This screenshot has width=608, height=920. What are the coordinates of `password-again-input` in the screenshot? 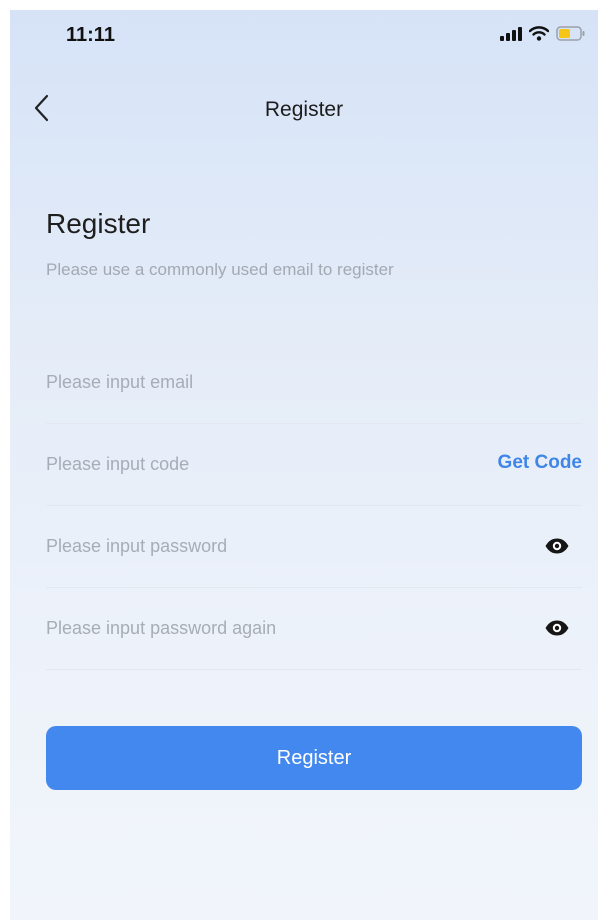 It's located at (246, 628).